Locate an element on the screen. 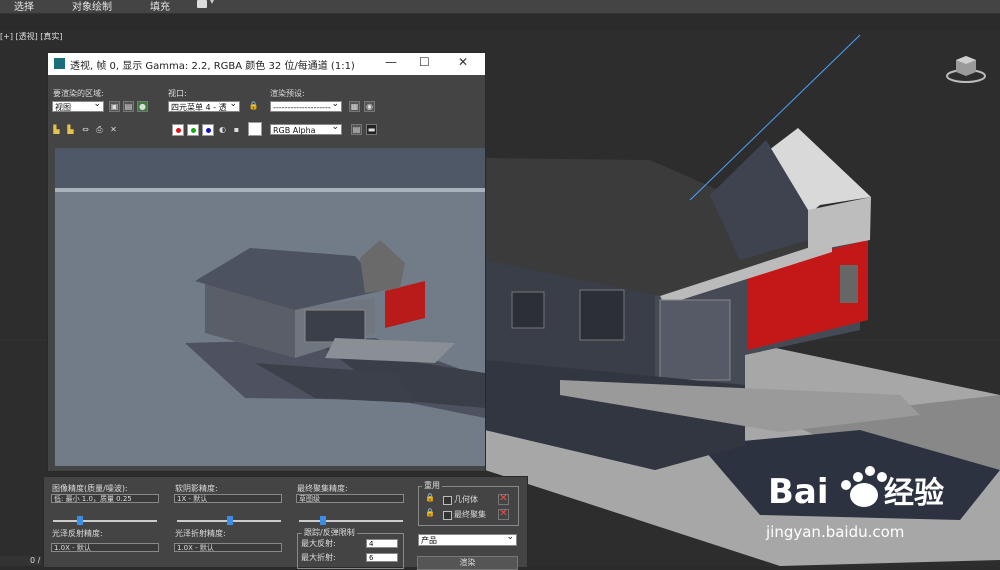 The height and width of the screenshot is (570, 1000). viewcube-icon is located at coordinates (966, 68).